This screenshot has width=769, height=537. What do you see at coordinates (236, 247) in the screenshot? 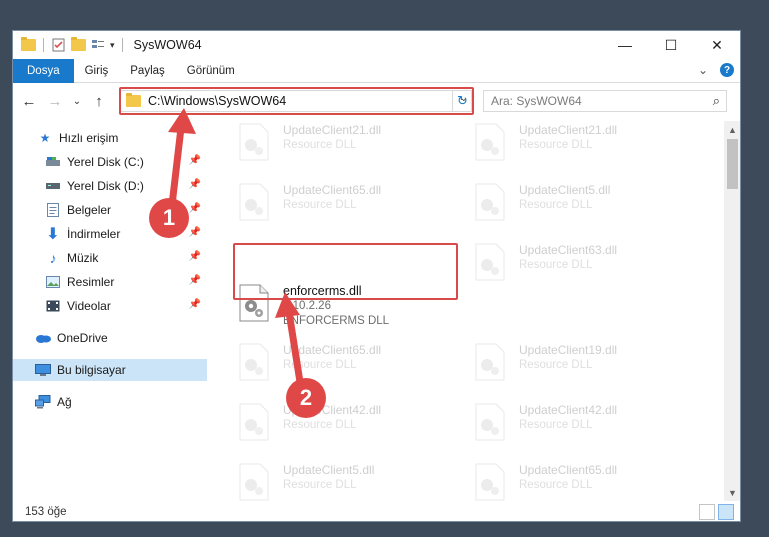
I see `annotation-arrows` at bounding box center [236, 247].